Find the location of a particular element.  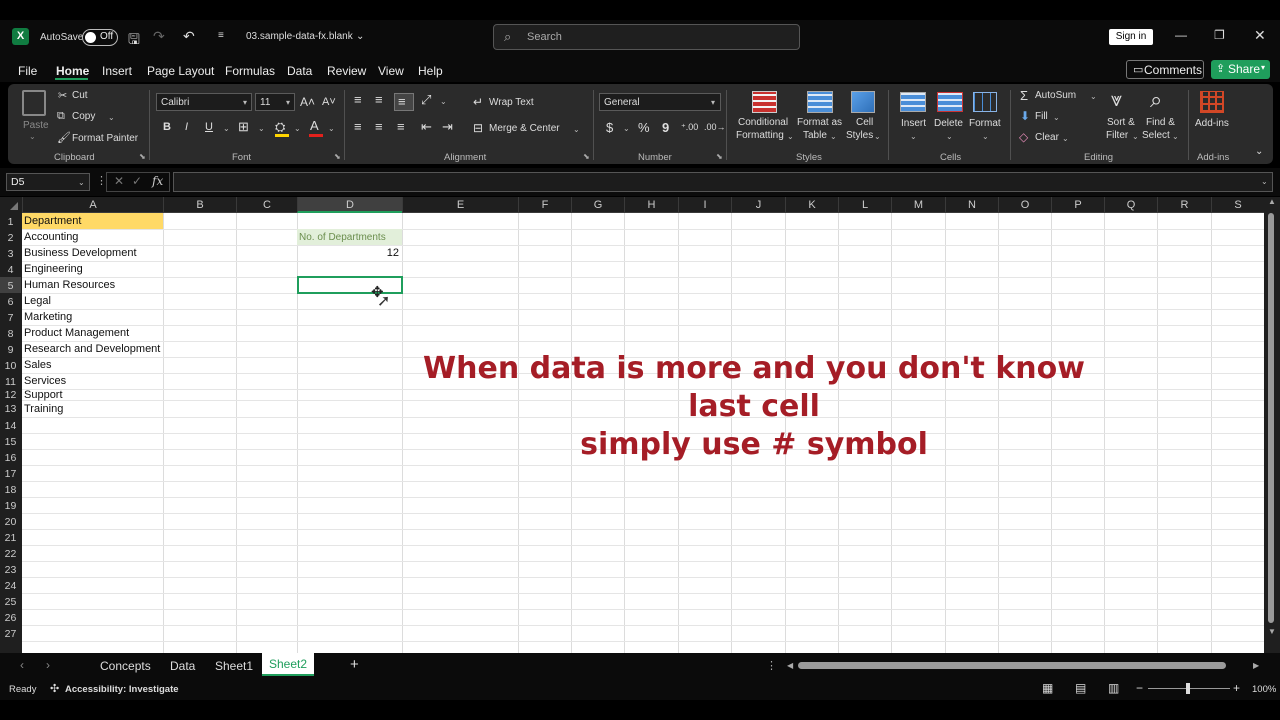

scroll-up-icon: ▲ is located at coordinates (1272, 201).